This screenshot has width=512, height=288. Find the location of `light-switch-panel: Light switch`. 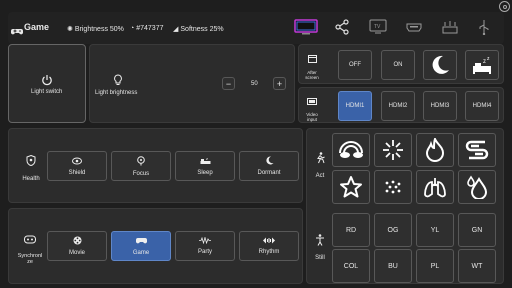

light-switch-panel: Light switch is located at coordinates (47, 83).